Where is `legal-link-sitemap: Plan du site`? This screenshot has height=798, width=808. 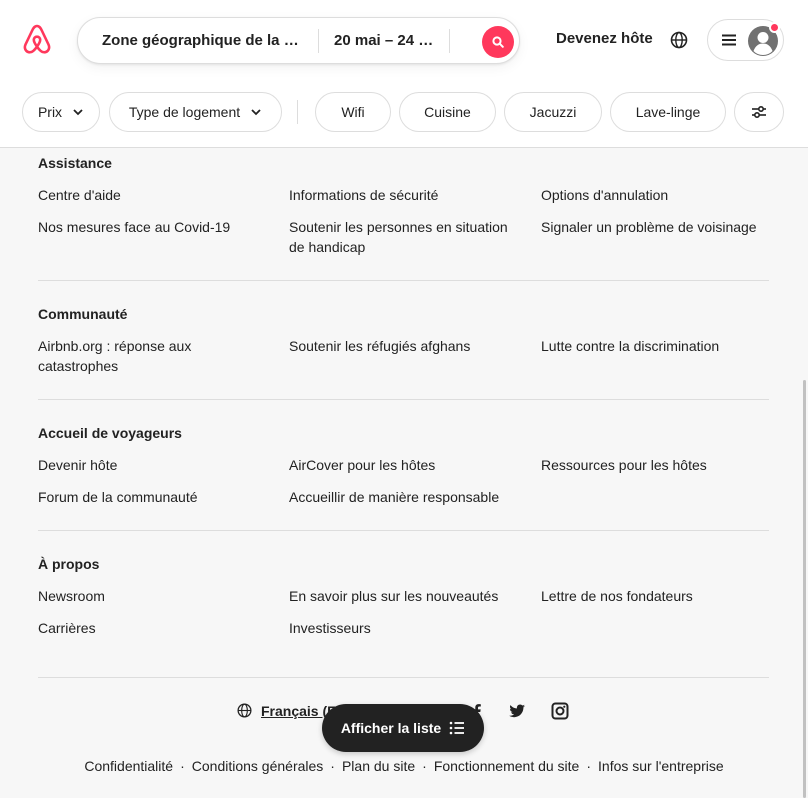 legal-link-sitemap: Plan du site is located at coordinates (378, 766).